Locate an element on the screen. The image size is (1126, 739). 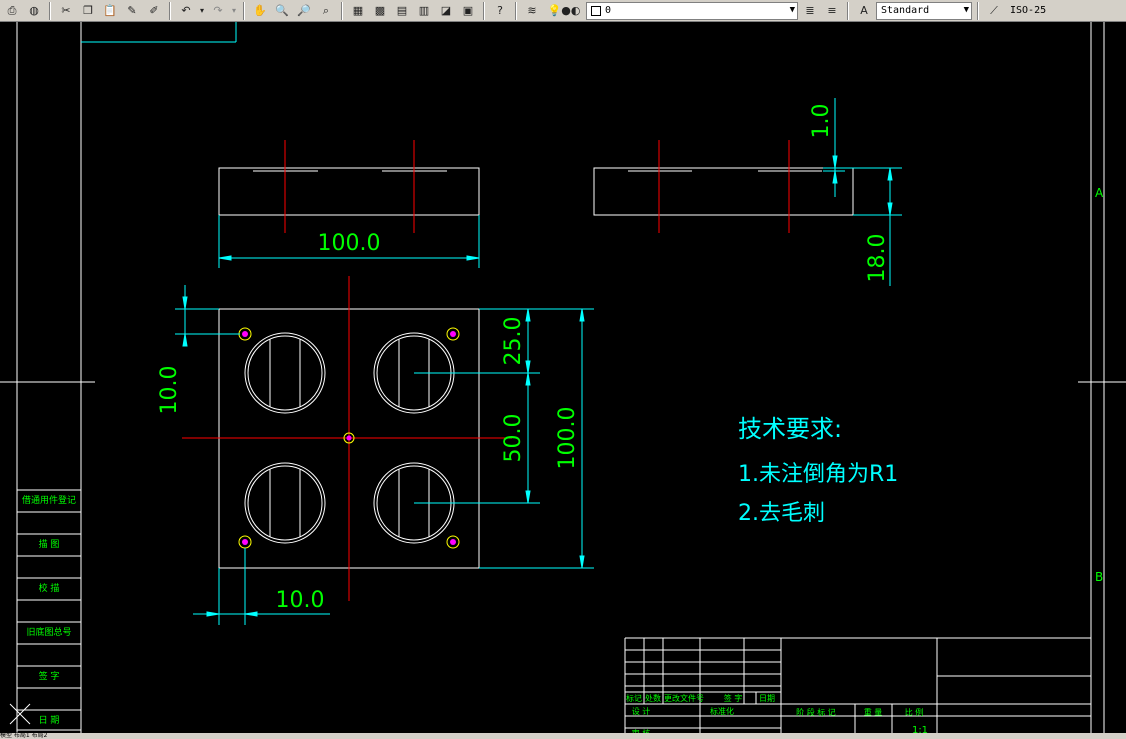
help-icon: ? is located at coordinates (500, 11).